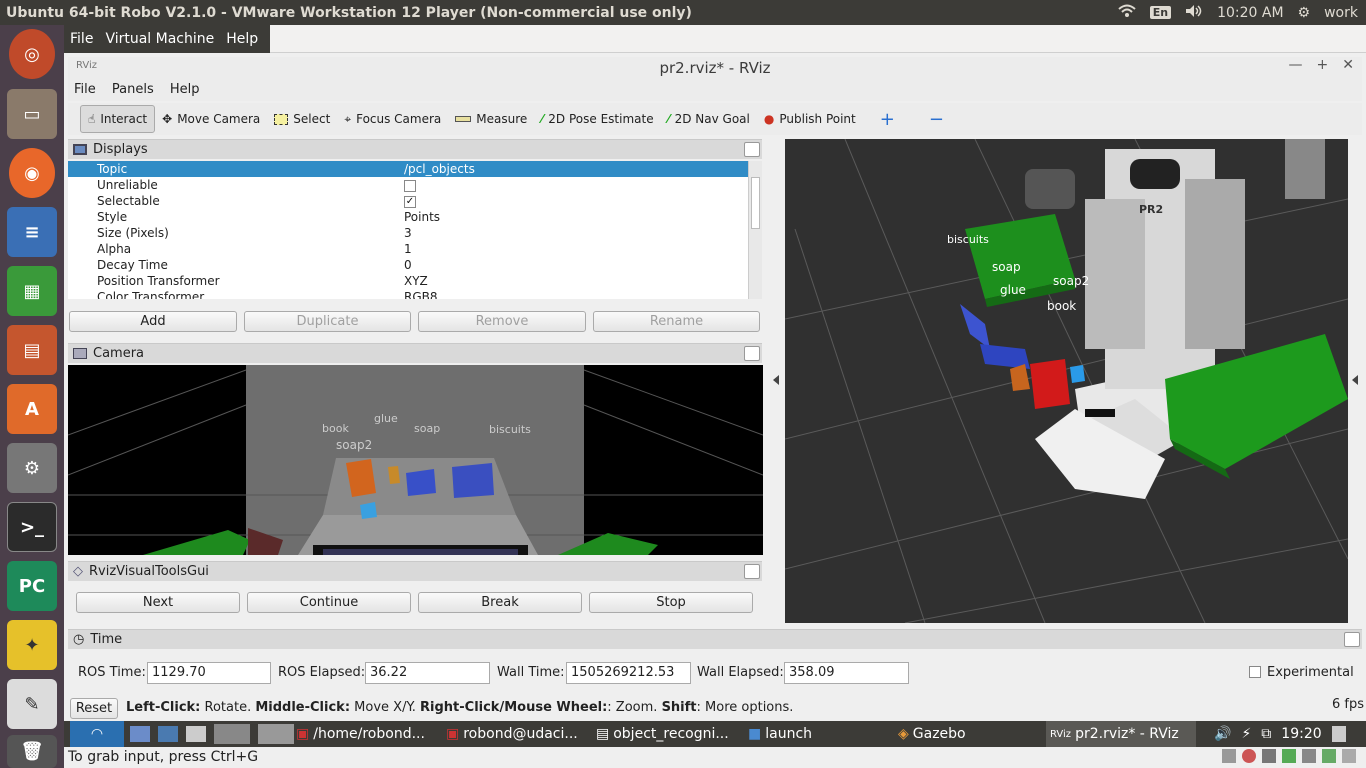 The height and width of the screenshot is (768, 1366). Describe the element at coordinates (94, 708) in the screenshot. I see `reset-button: Reset` at that location.